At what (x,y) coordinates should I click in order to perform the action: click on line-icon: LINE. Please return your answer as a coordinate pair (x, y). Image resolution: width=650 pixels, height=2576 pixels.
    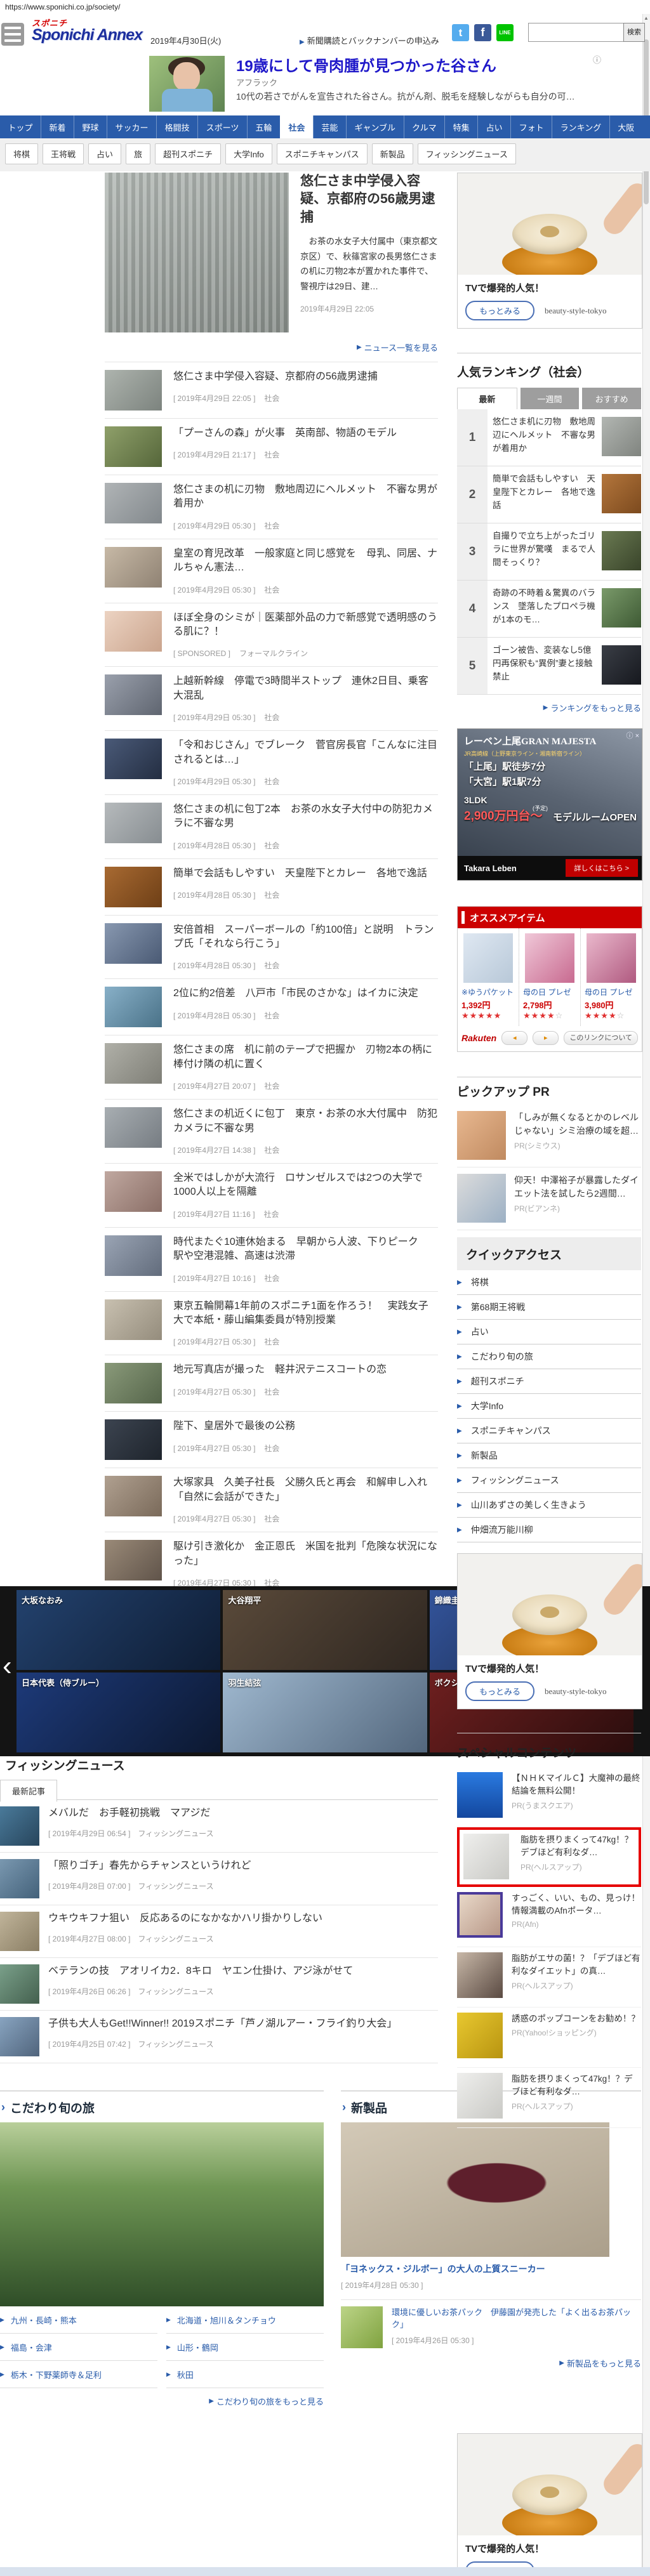
    Looking at the image, I should click on (505, 32).